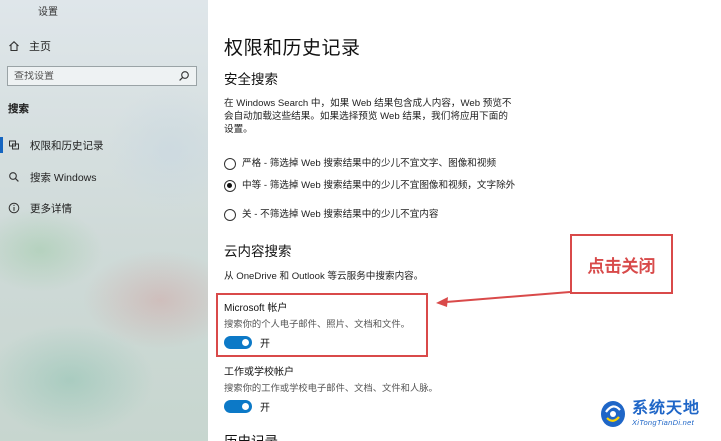 Image resolution: width=721 pixels, height=441 pixels. Describe the element at coordinates (18, 109) in the screenshot. I see `sidebar-section-label: 搜索` at that location.